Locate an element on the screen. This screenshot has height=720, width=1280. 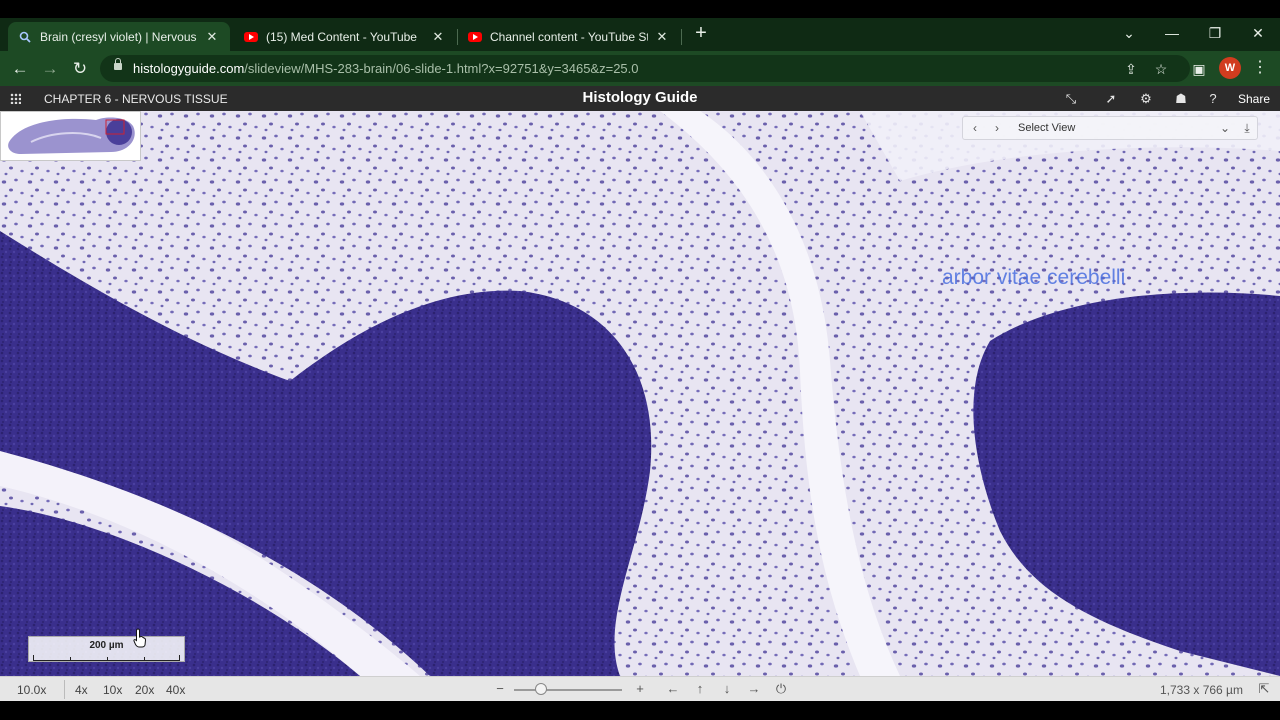
search-icon is located at coordinates (25, 37).